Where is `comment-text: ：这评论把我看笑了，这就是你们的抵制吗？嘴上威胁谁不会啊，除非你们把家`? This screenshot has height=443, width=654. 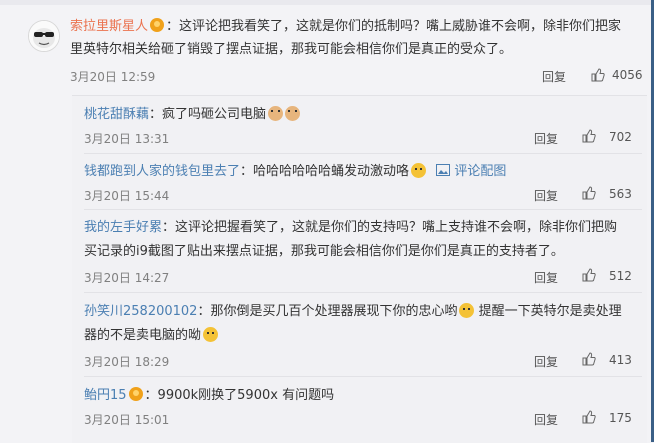 comment-text: ：这评论把我看笑了，这就是你们的抵制吗？嘴上威胁谁不会啊，除非你们把家 is located at coordinates (394, 26).